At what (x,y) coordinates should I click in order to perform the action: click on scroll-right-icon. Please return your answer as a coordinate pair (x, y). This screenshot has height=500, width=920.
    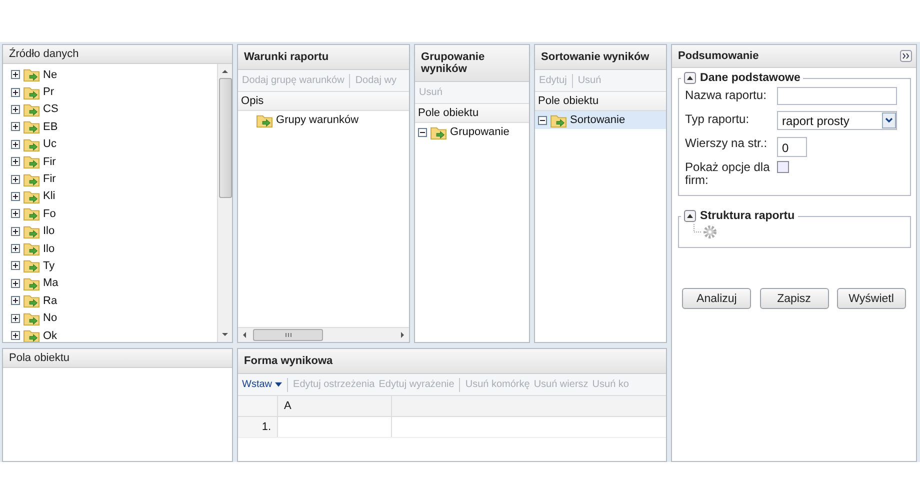
    Looking at the image, I should click on (403, 335).